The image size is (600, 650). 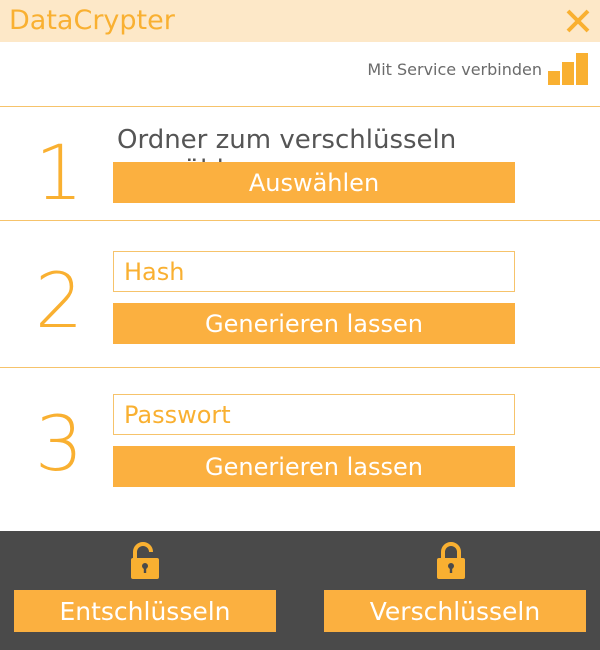 What do you see at coordinates (568, 69) in the screenshot?
I see `signal-bars-icon` at bounding box center [568, 69].